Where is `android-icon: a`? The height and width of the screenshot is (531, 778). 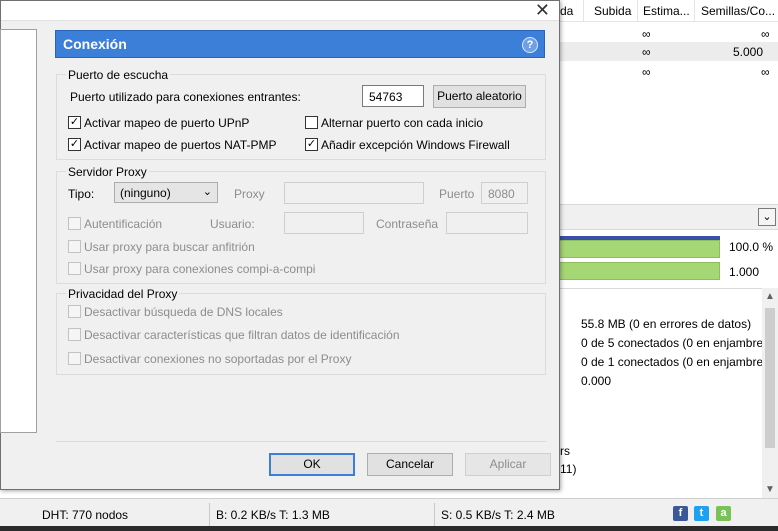 android-icon: a is located at coordinates (723, 513).